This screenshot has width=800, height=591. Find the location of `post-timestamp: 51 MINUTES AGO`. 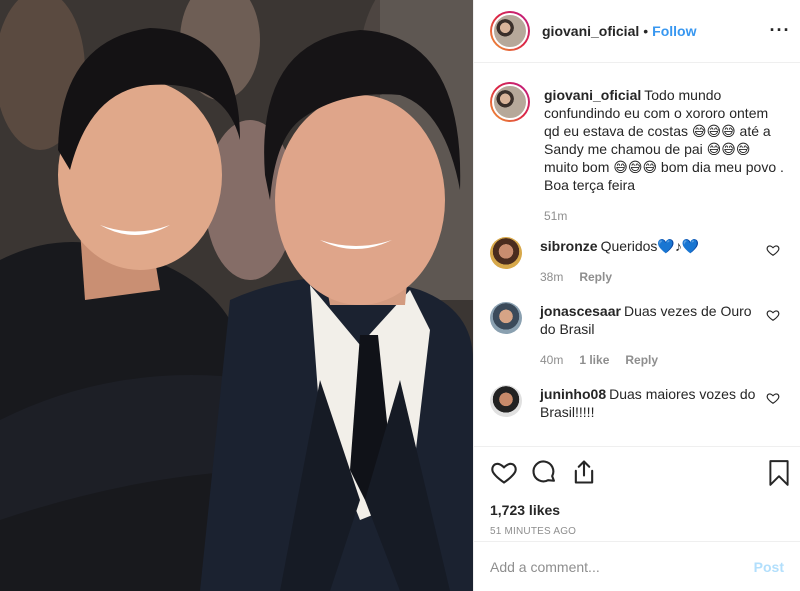

post-timestamp: 51 MINUTES AGO is located at coordinates (637, 531).